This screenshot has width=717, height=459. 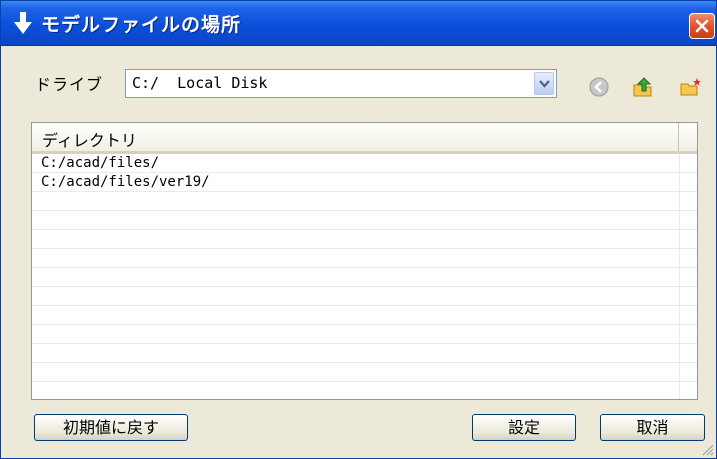 I want to click on list-item-path: C:/acad/files/ver19/, so click(x=125, y=182).